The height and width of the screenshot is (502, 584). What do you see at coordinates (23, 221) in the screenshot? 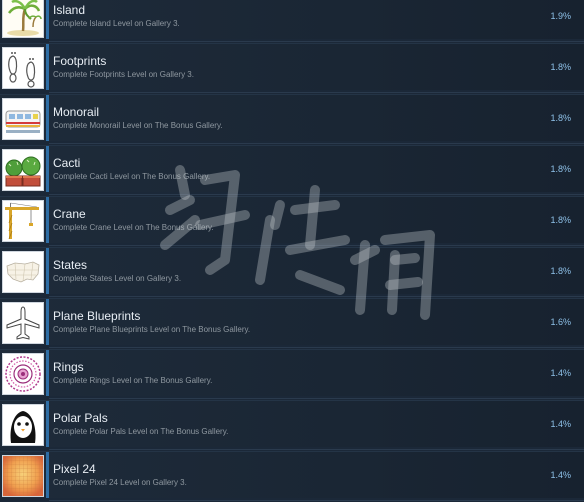
I see `crane-icon` at bounding box center [23, 221].